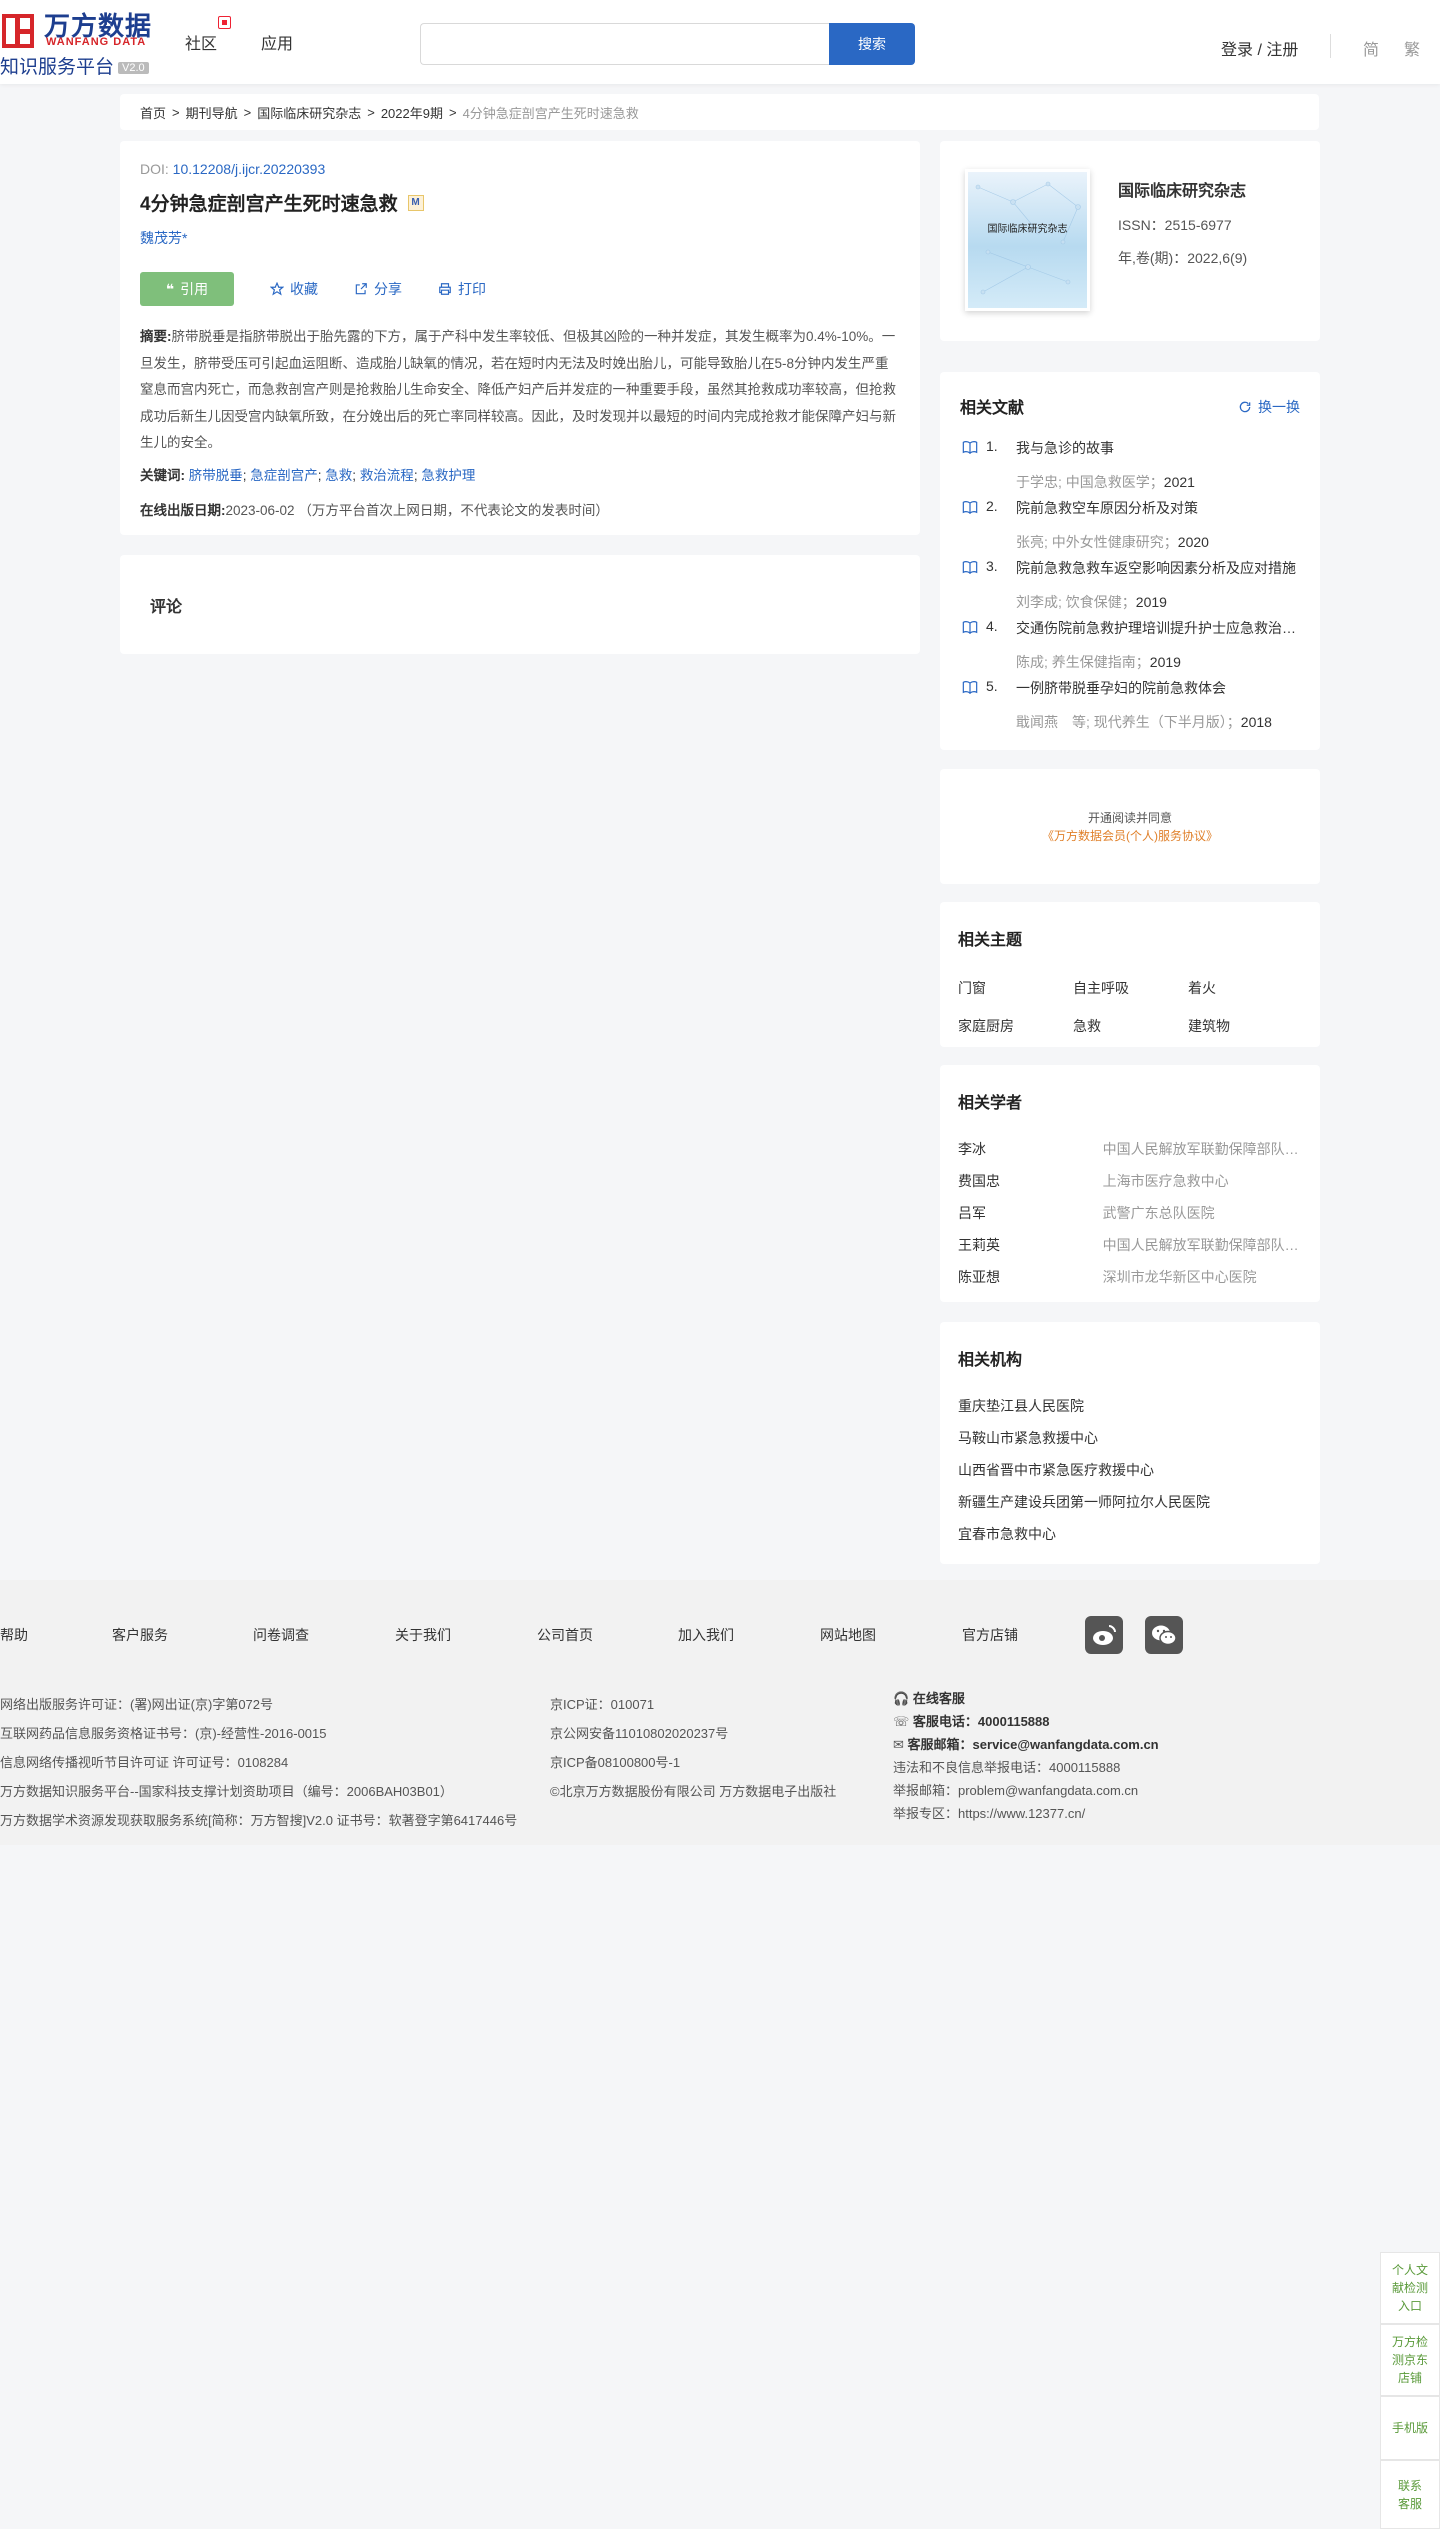  I want to click on org-link: 新疆生产建设兵团第一师阿拉尔人民医院, so click(1130, 1502).